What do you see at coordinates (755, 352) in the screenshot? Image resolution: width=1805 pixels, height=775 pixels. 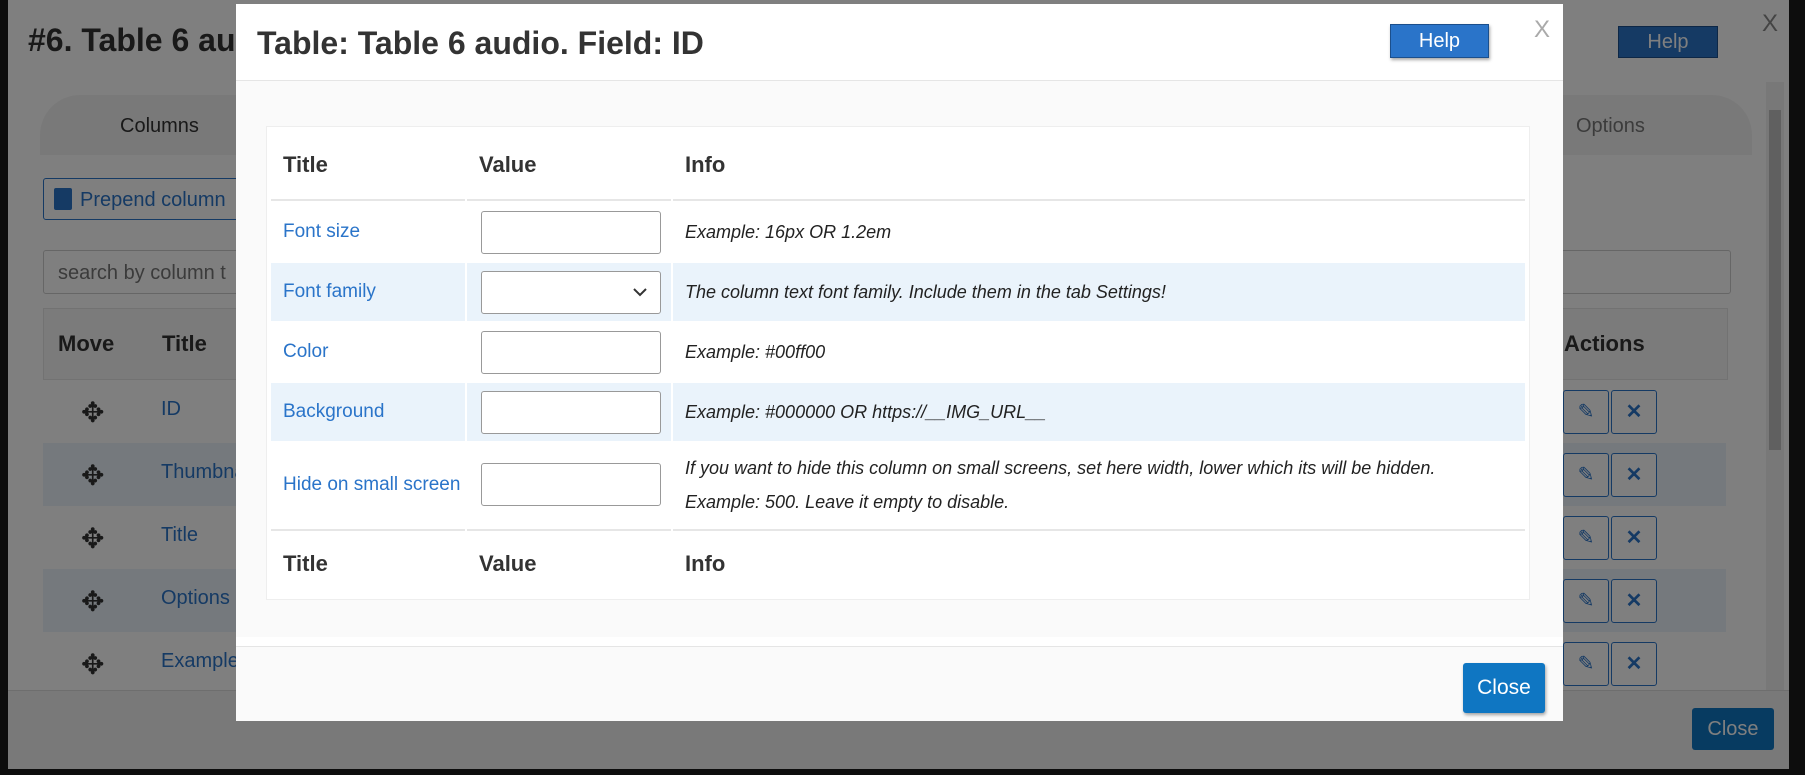 I see `row-info: Example: #00ff00` at bounding box center [755, 352].